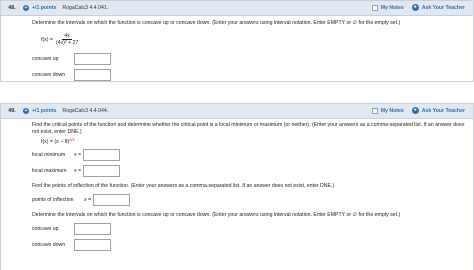 This screenshot has width=474, height=270. What do you see at coordinates (12, 8) in the screenshot?
I see `question-number: 48.` at bounding box center [12, 8].